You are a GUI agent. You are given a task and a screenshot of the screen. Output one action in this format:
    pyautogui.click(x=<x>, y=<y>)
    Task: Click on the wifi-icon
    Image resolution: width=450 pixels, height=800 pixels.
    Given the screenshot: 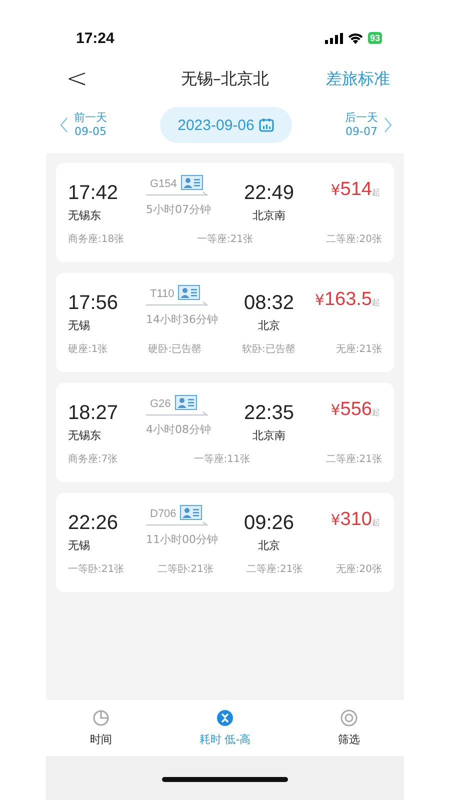 What is the action you would take?
    pyautogui.click(x=355, y=38)
    